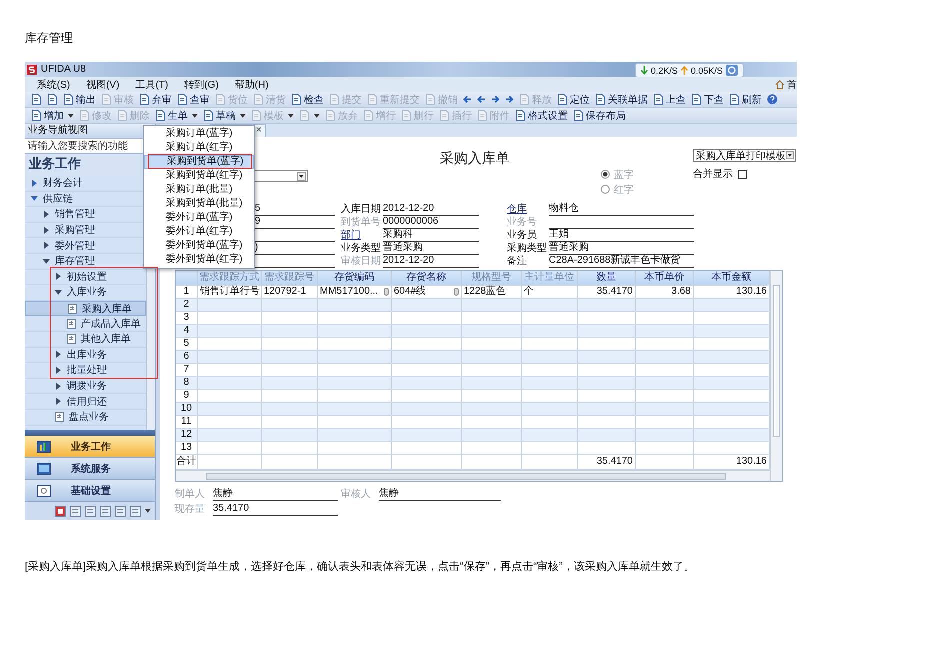  Describe the element at coordinates (361, 261) in the screenshot. I see `field-label: 审核日期` at that location.